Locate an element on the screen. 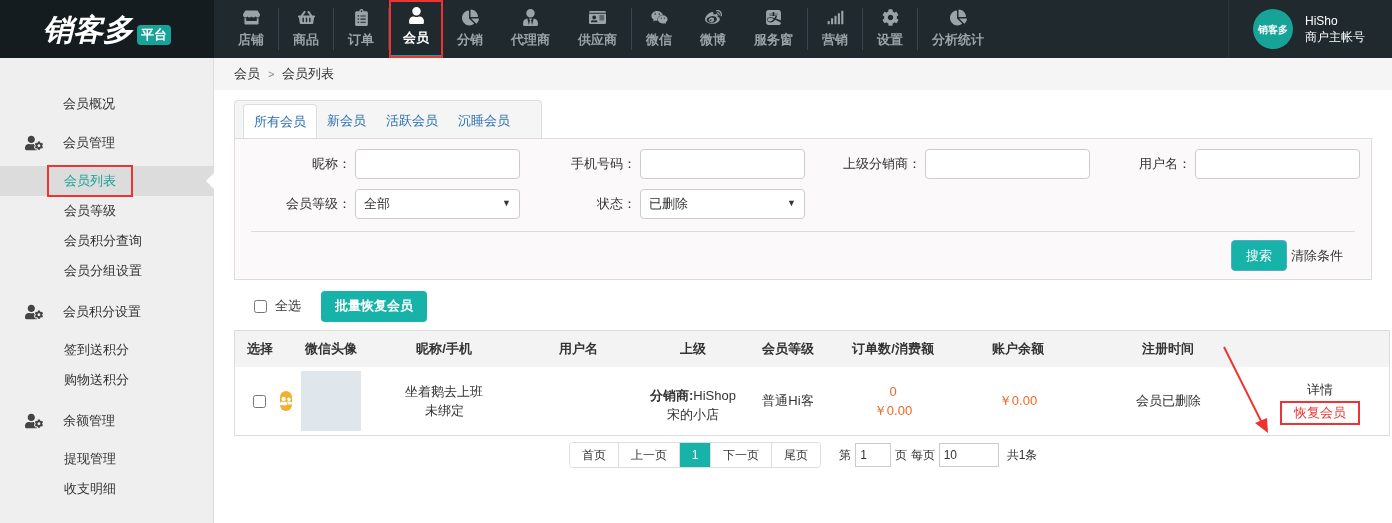  group-icon is located at coordinates (286, 401).